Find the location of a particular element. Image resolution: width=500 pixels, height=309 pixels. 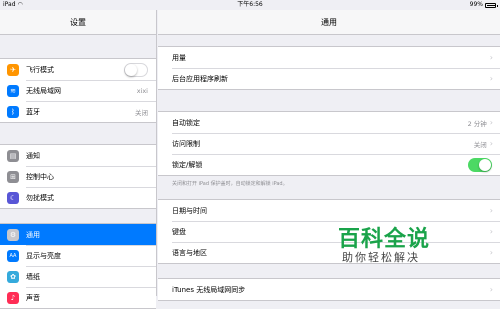

sidebar-item-wallpaper: ✿ 墙纸 is located at coordinates (78, 276).